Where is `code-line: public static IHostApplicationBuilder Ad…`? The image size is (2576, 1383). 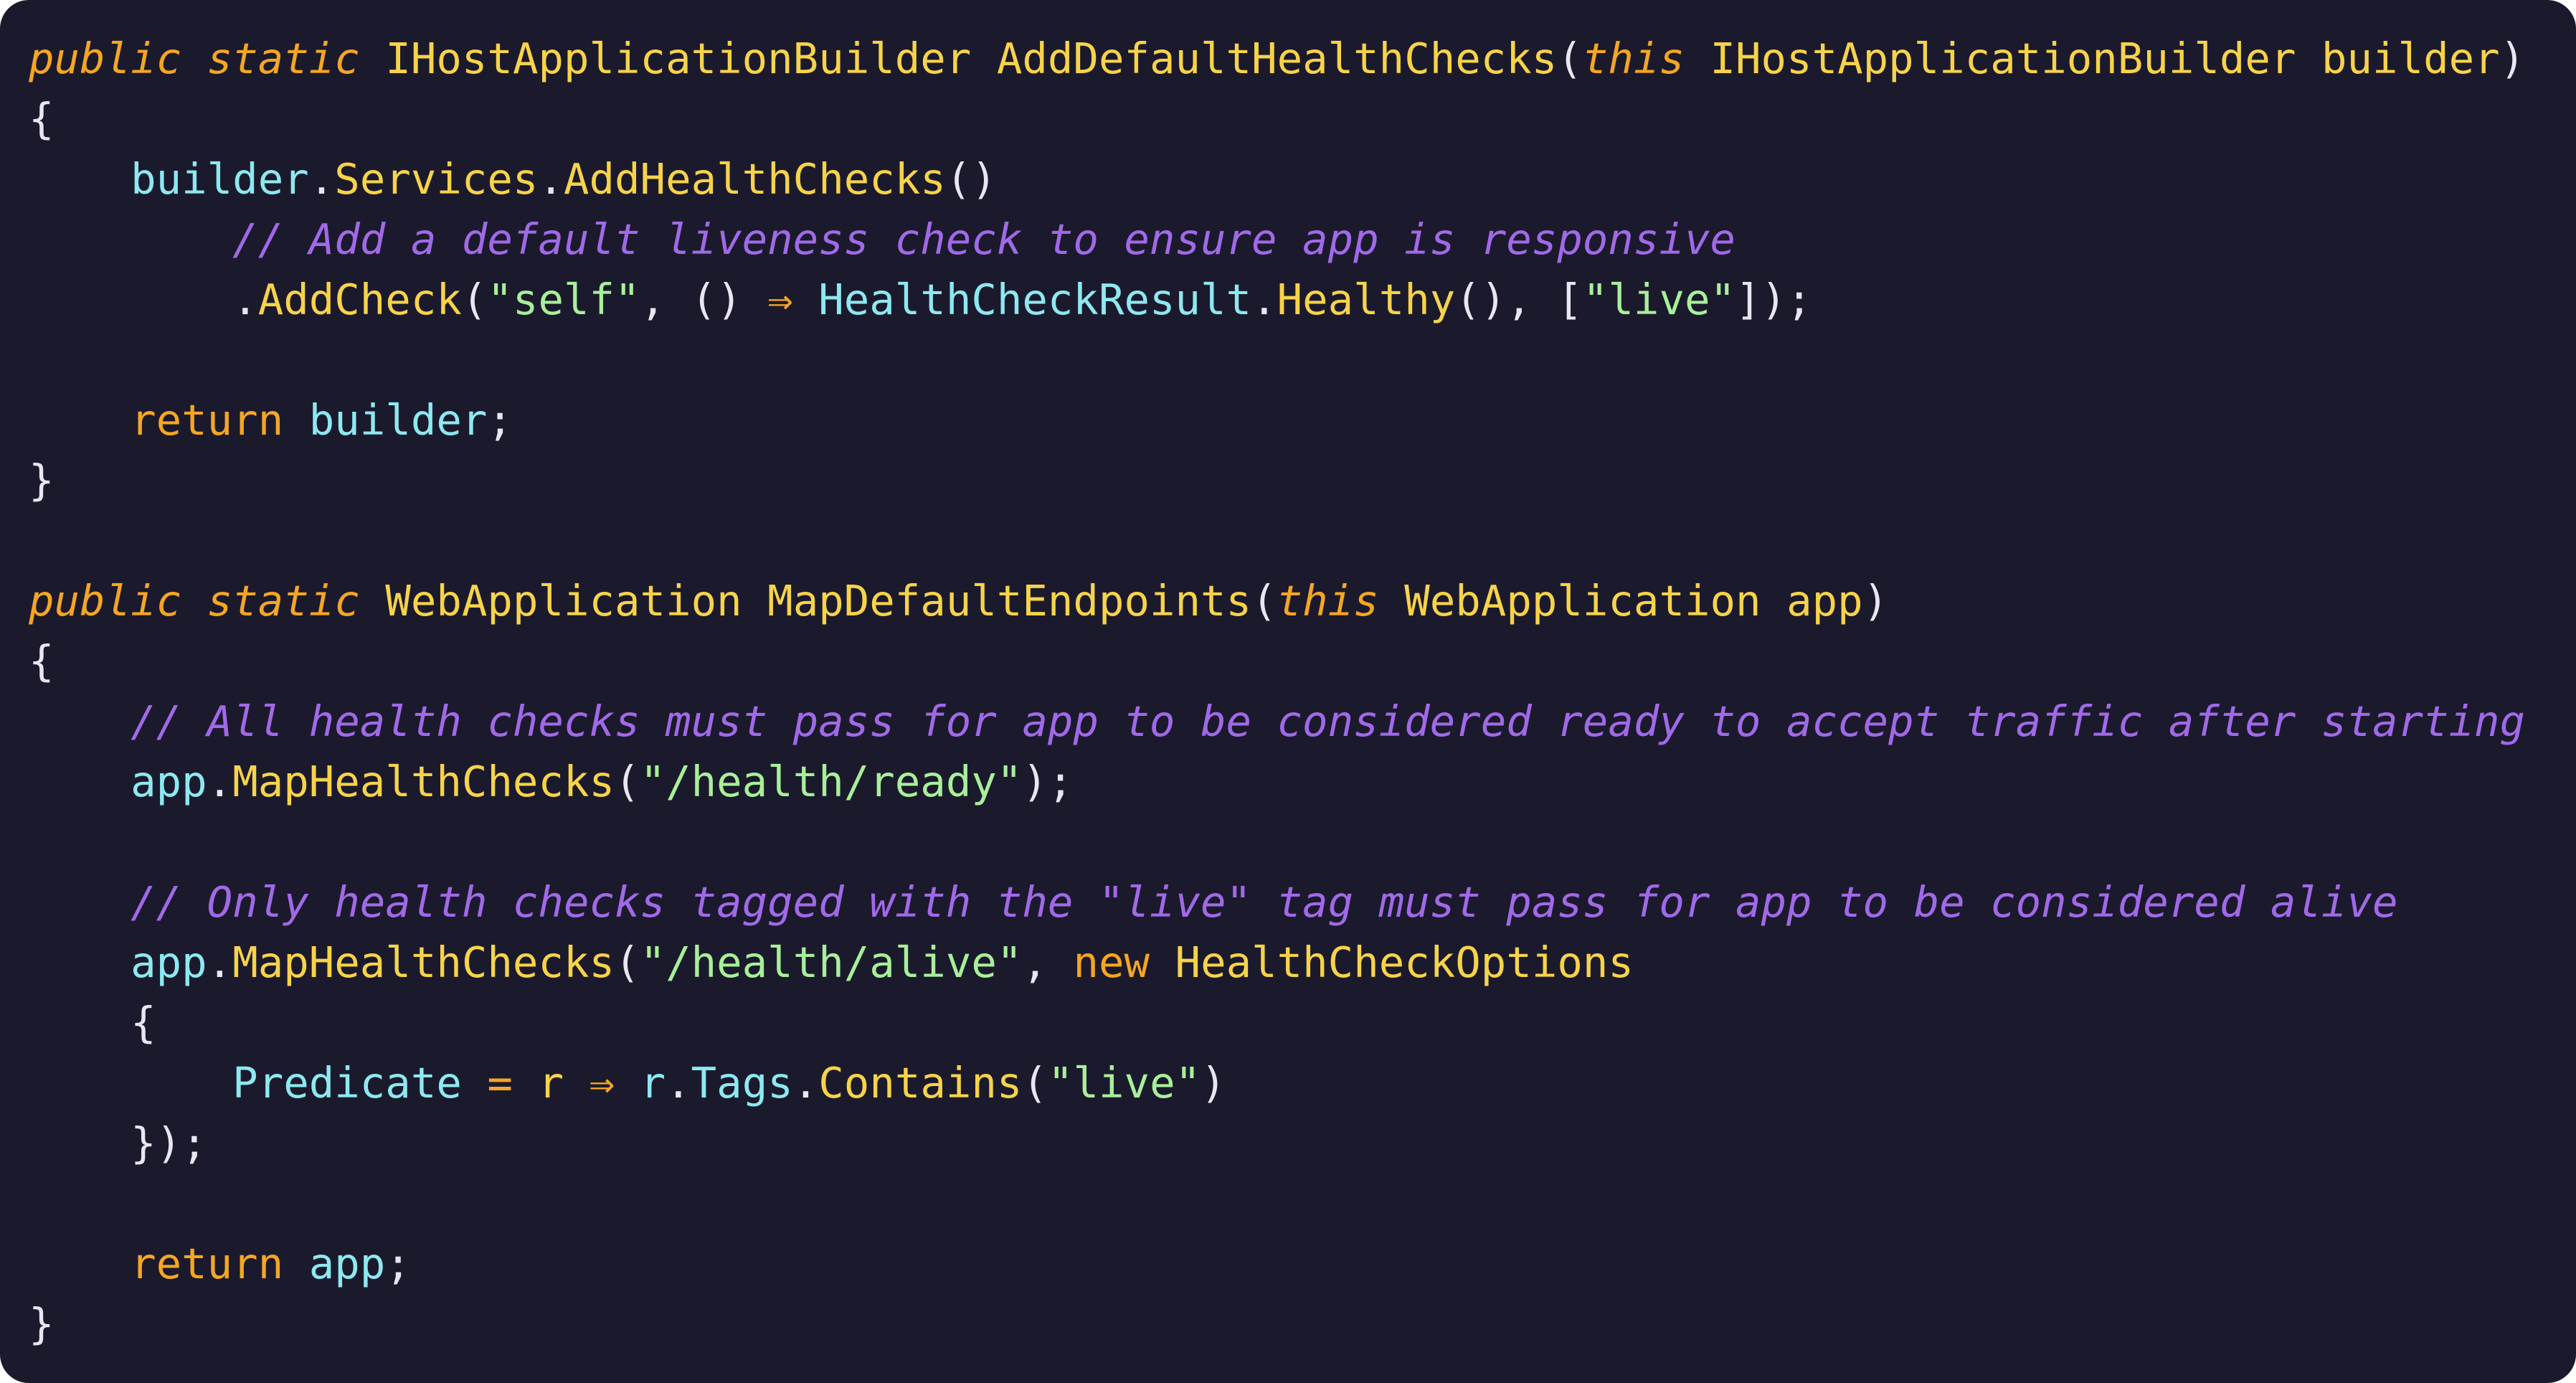 code-line: public static IHostApplicationBuilder Ad… is located at coordinates (1277, 59).